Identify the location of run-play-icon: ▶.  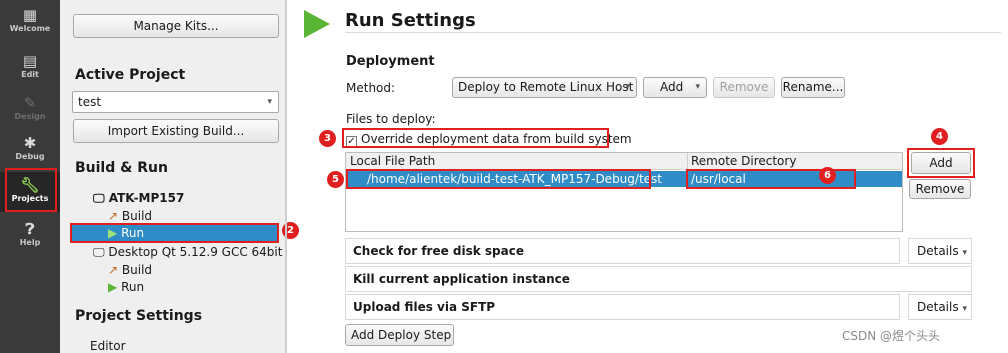
(113, 287).